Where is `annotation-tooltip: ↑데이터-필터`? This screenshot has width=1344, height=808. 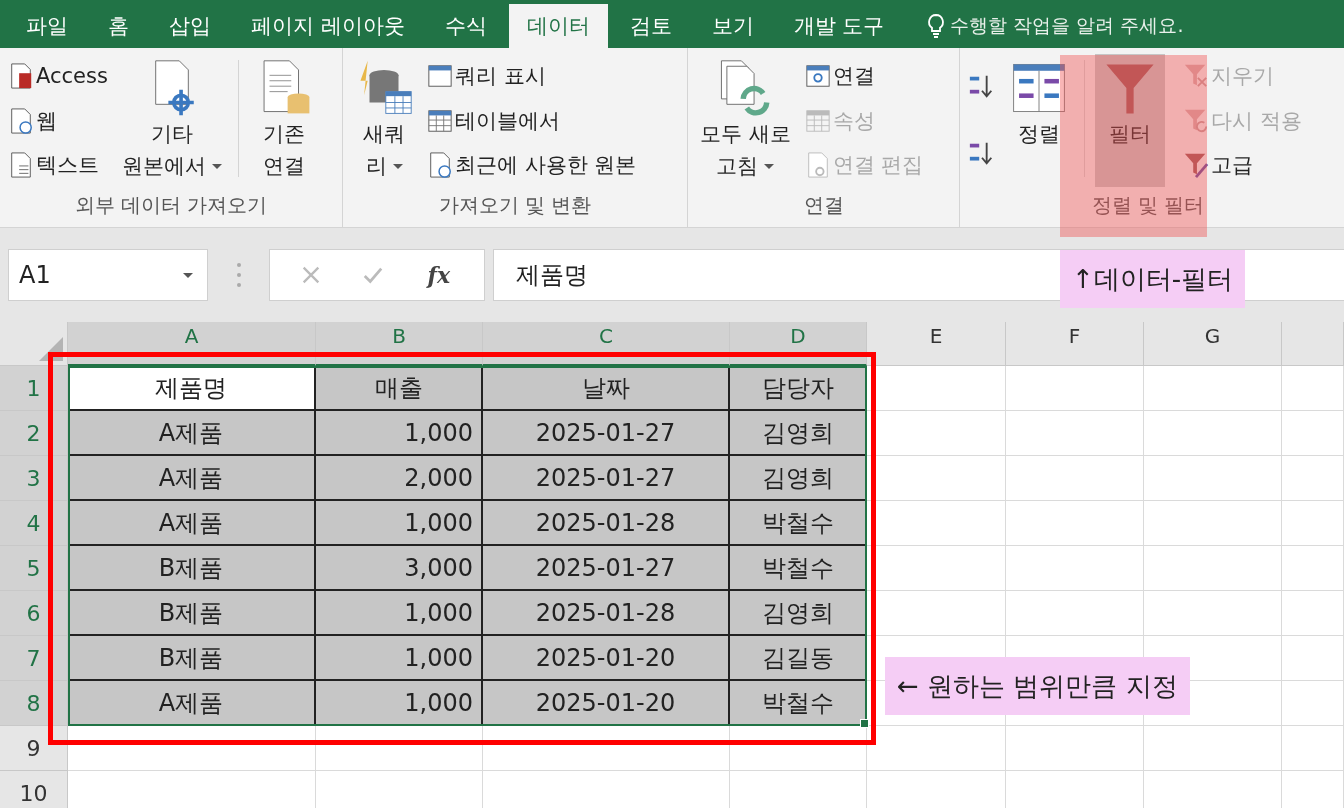
annotation-tooltip: ↑데이터-필터 is located at coordinates (1153, 279).